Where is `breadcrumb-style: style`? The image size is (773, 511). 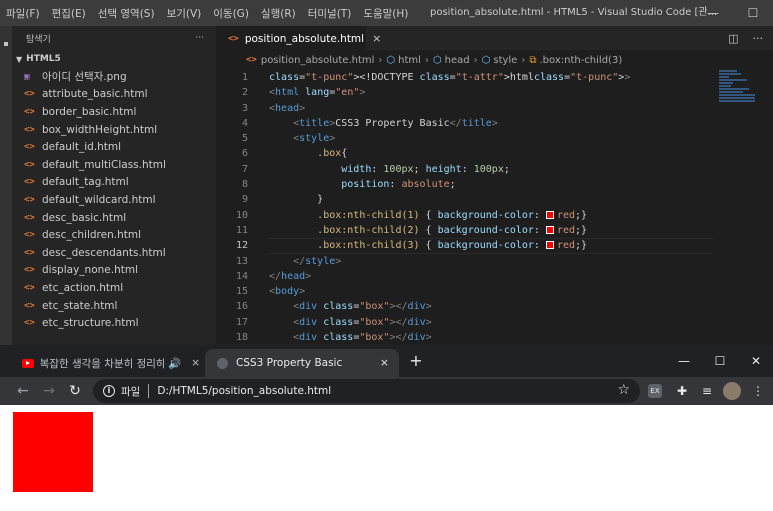
breadcrumb-style: style is located at coordinates (505, 60).